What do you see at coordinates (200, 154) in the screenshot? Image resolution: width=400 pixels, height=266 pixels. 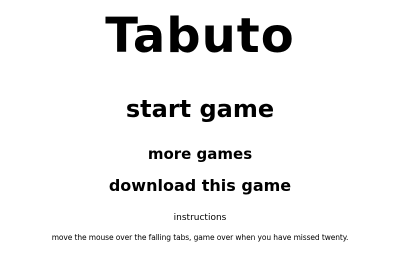 I see `more-games-link: more games` at bounding box center [200, 154].